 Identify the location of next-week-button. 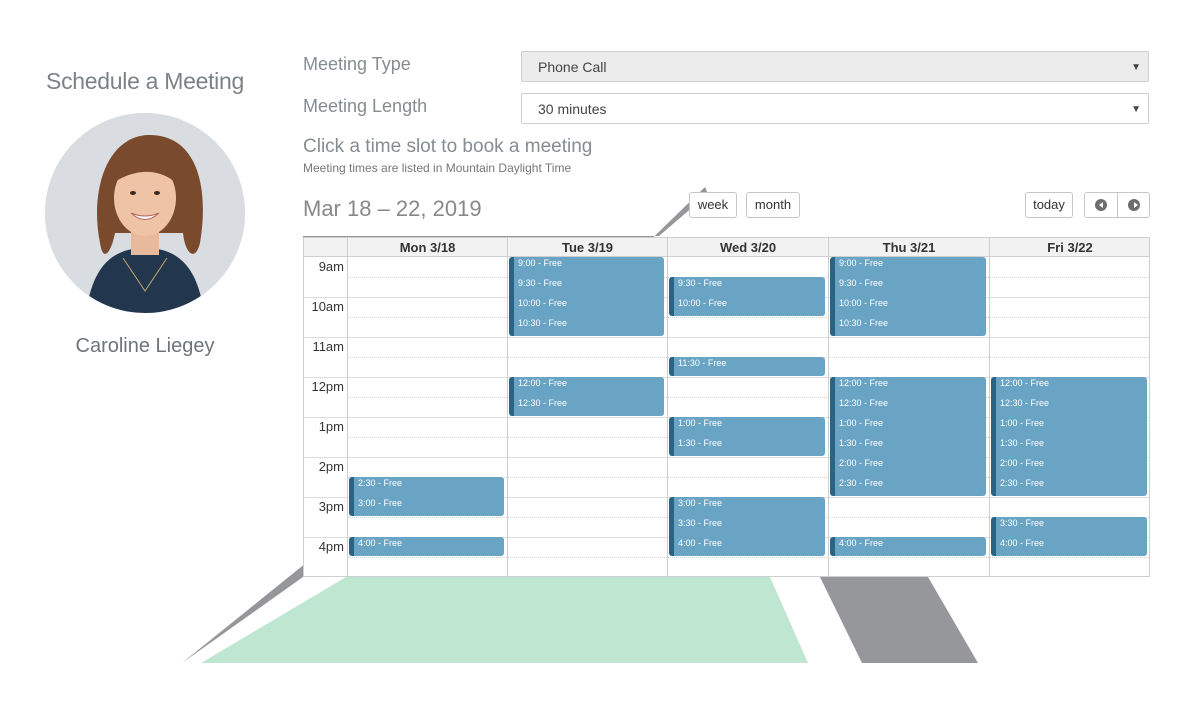
(1134, 205).